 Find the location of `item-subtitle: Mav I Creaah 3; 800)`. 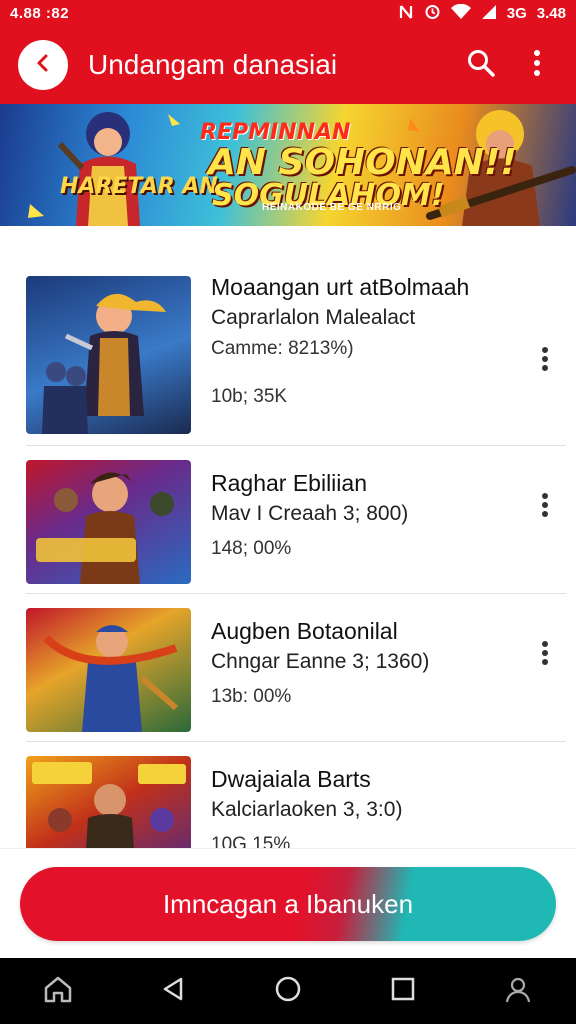

item-subtitle: Mav I Creaah 3; 800) is located at coordinates (310, 513).